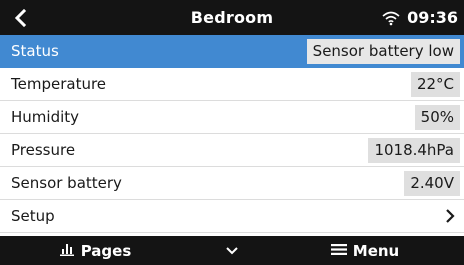  What do you see at coordinates (66, 183) in the screenshot?
I see `row-label: Sensor battery` at bounding box center [66, 183].